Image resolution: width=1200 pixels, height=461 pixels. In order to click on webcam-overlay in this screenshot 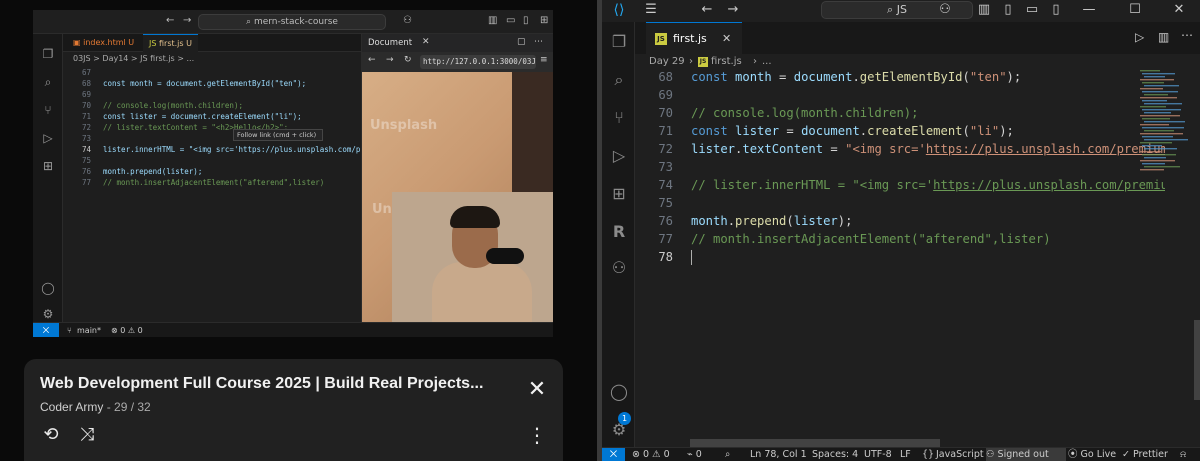, I will do `click(472, 257)`.